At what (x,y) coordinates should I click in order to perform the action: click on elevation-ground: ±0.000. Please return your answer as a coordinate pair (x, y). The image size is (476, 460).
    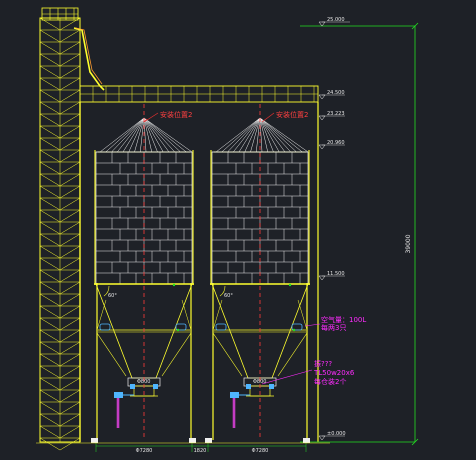
    Looking at the image, I should click on (357, 437).